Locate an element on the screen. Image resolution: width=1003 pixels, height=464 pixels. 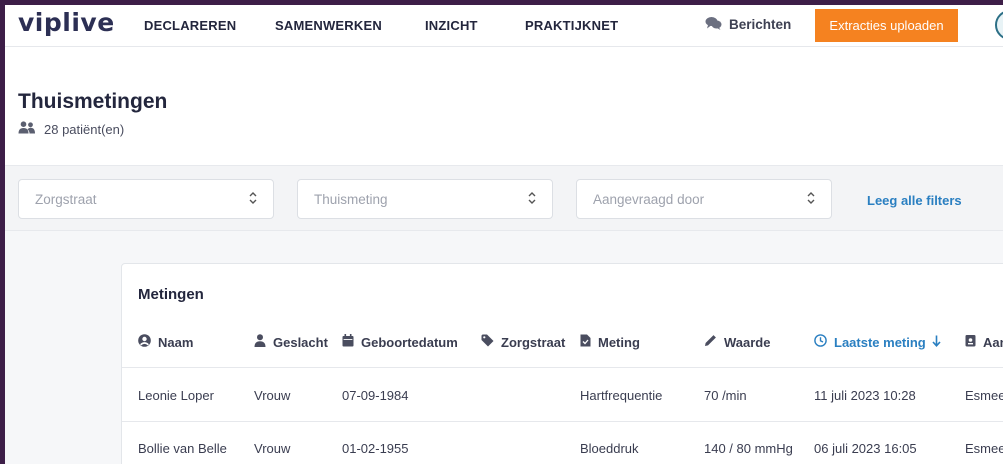
cell-meting: Hartfrequentie is located at coordinates (621, 395).